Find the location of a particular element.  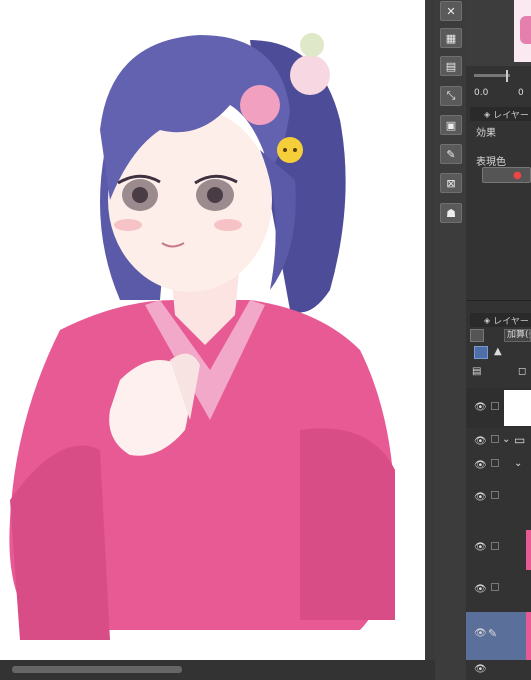

blend-mode-icon is located at coordinates (477, 335).